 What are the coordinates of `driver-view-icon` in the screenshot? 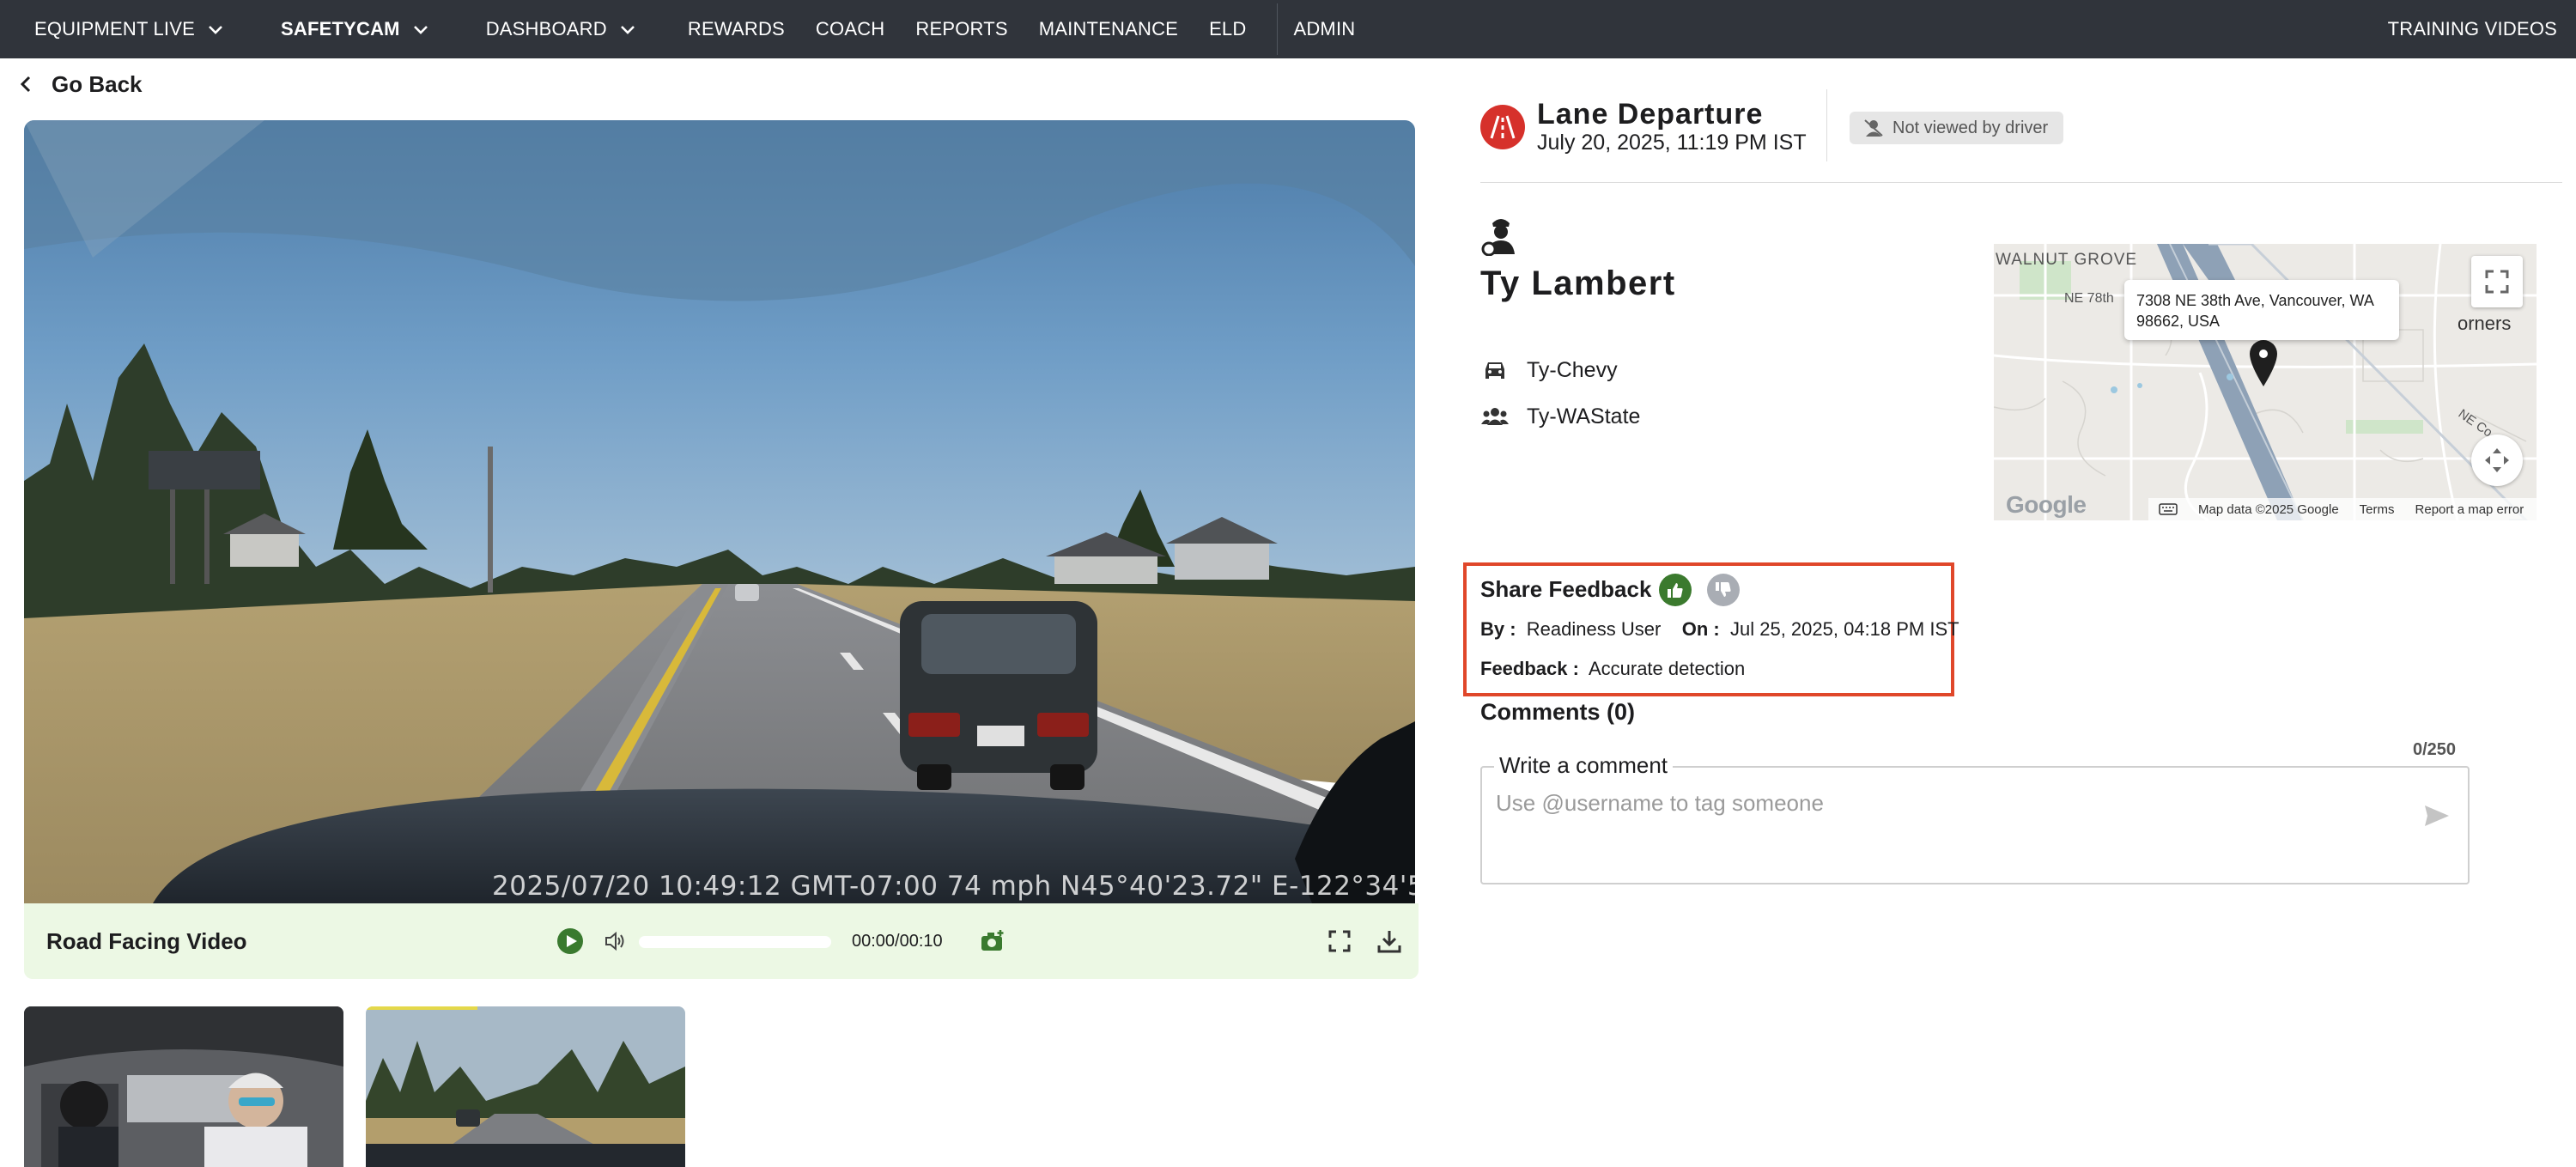 It's located at (1873, 128).